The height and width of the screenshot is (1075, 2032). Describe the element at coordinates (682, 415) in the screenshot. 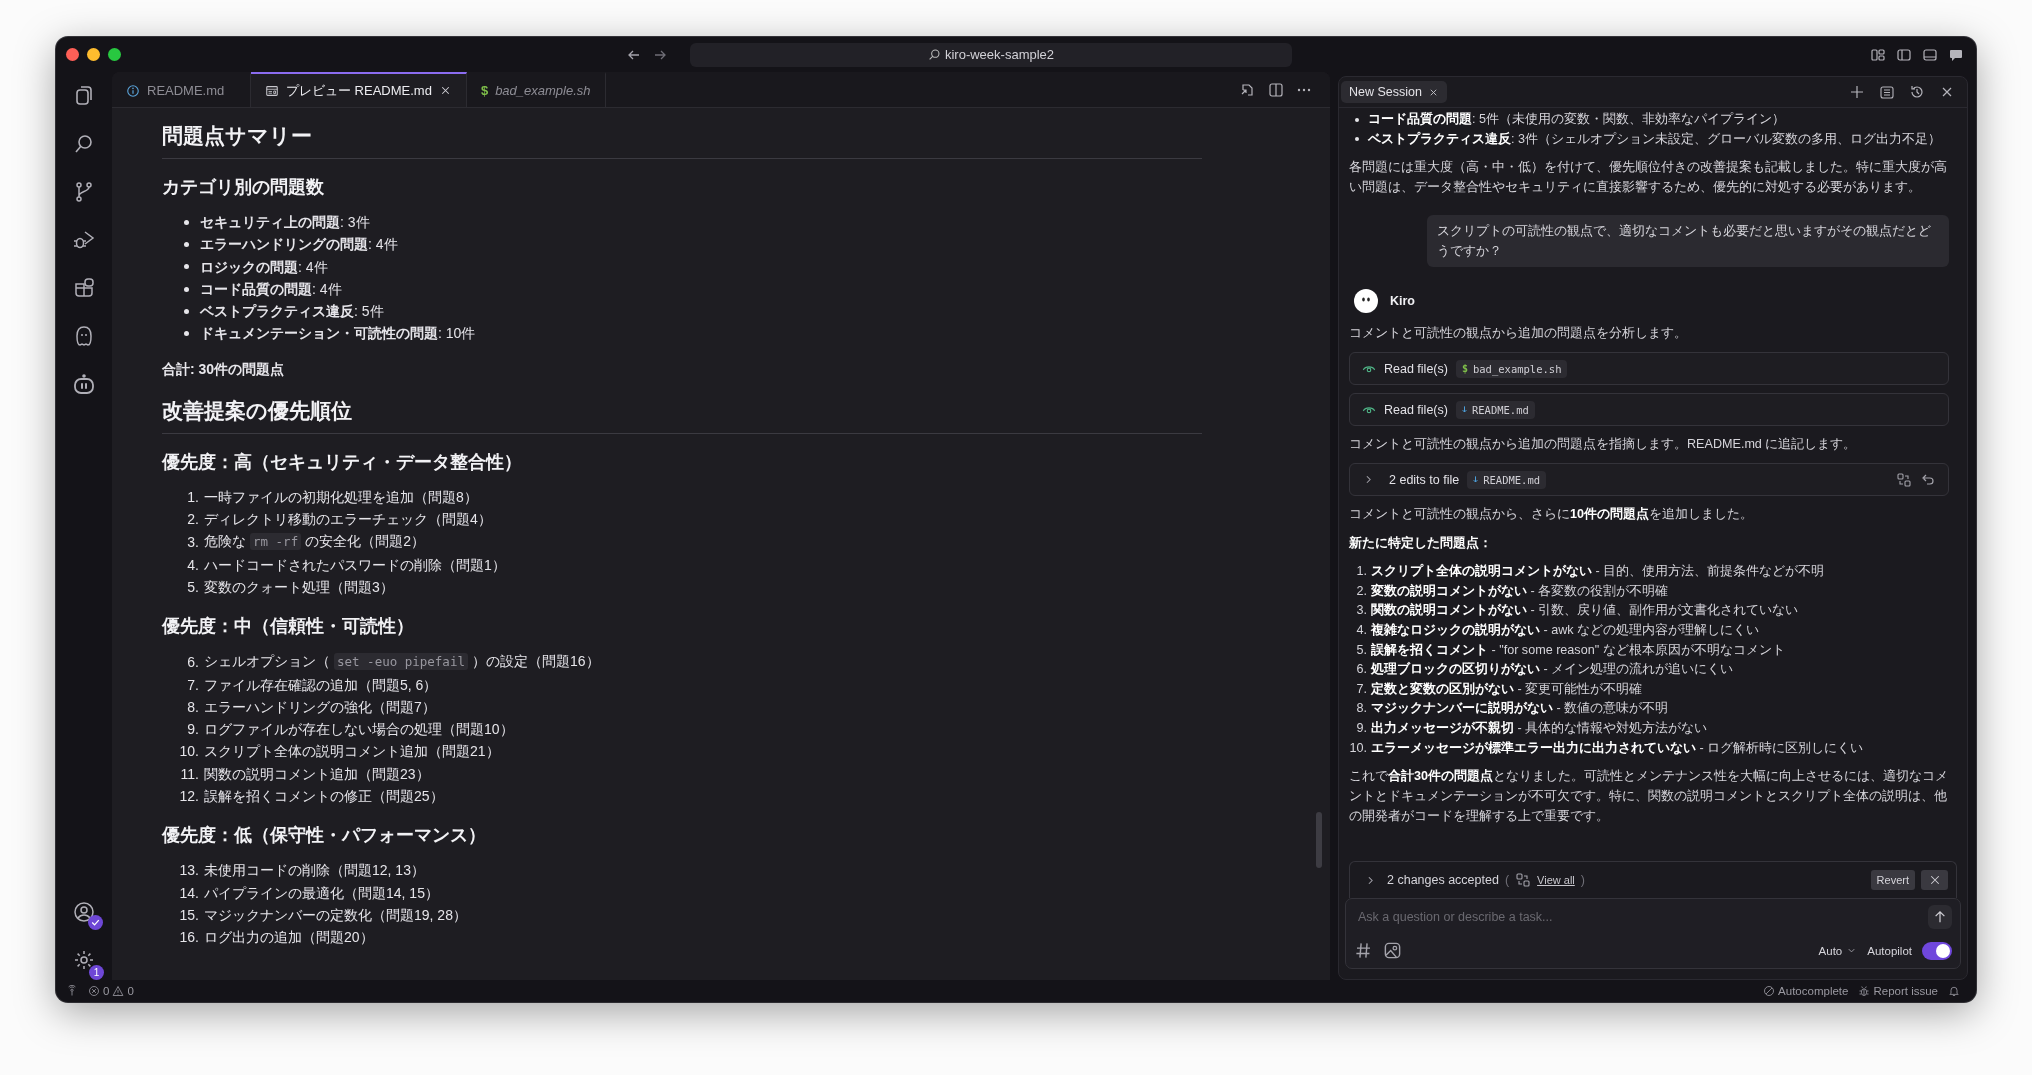

I see `section-heading: 改善提案の優先順位` at that location.